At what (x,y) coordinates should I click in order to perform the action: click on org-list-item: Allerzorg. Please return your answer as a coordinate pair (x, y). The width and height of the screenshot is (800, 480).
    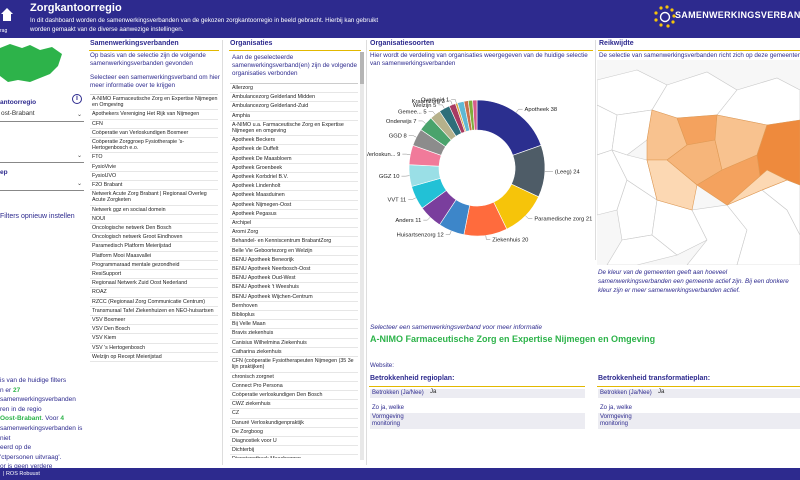
    Looking at the image, I should click on (294, 88).